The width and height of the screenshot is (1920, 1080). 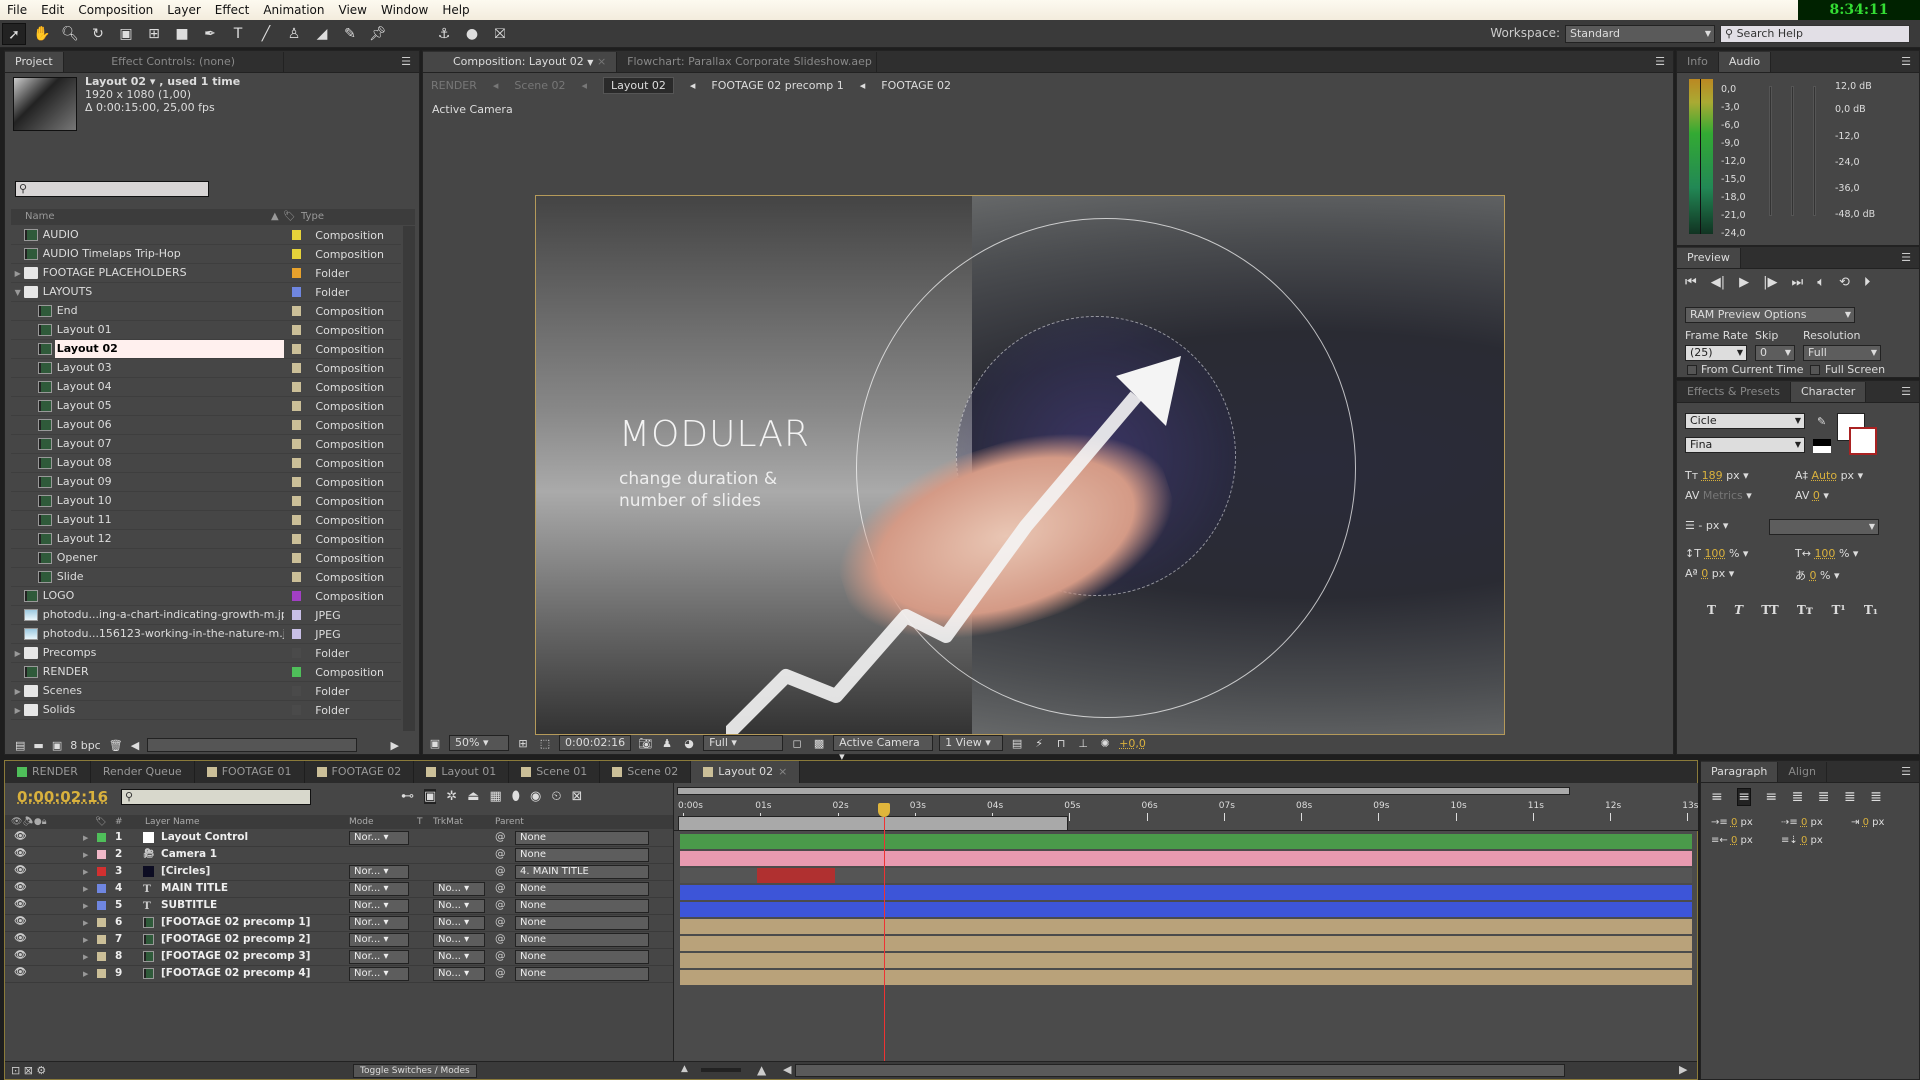 What do you see at coordinates (883, 749) in the screenshot?
I see `view-select: Active Camera ▾` at bounding box center [883, 749].